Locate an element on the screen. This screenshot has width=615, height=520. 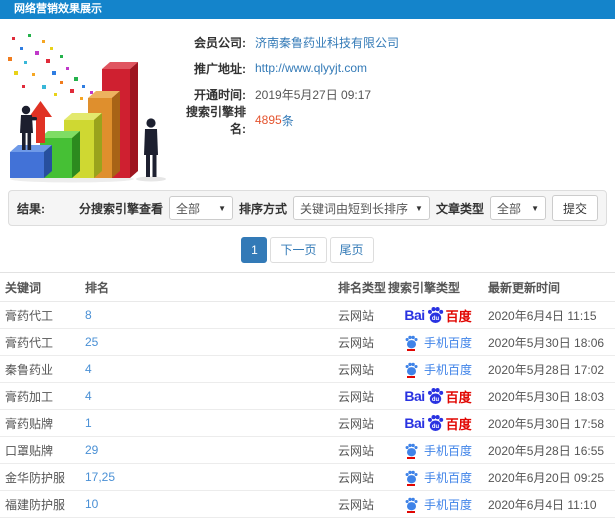
updated-cell: 2020年6月4日 11:10 is located at coordinates (551, 504).